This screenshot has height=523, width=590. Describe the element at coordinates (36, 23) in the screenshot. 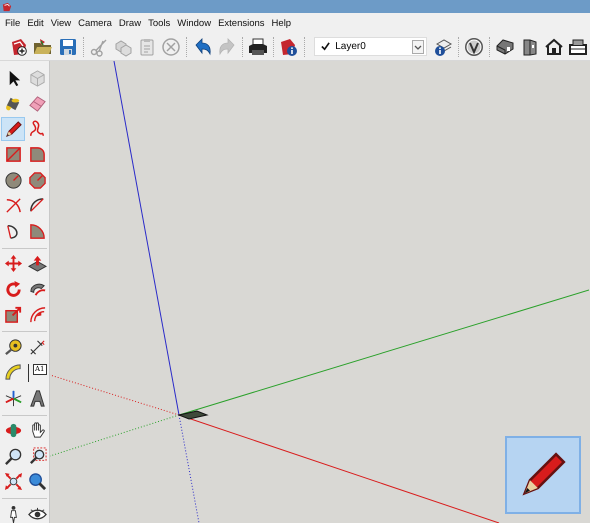

I see `menu-item: Edit` at that location.